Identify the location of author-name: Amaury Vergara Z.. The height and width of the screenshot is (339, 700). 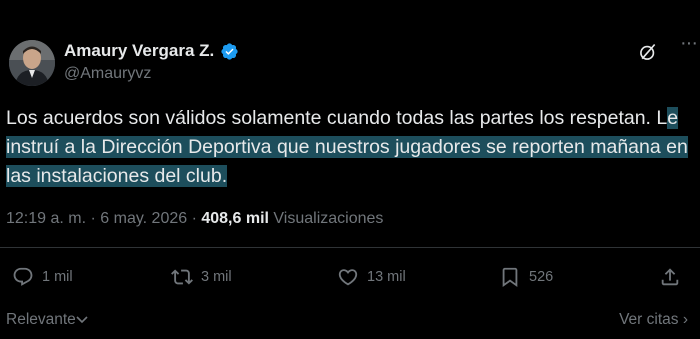
(139, 51).